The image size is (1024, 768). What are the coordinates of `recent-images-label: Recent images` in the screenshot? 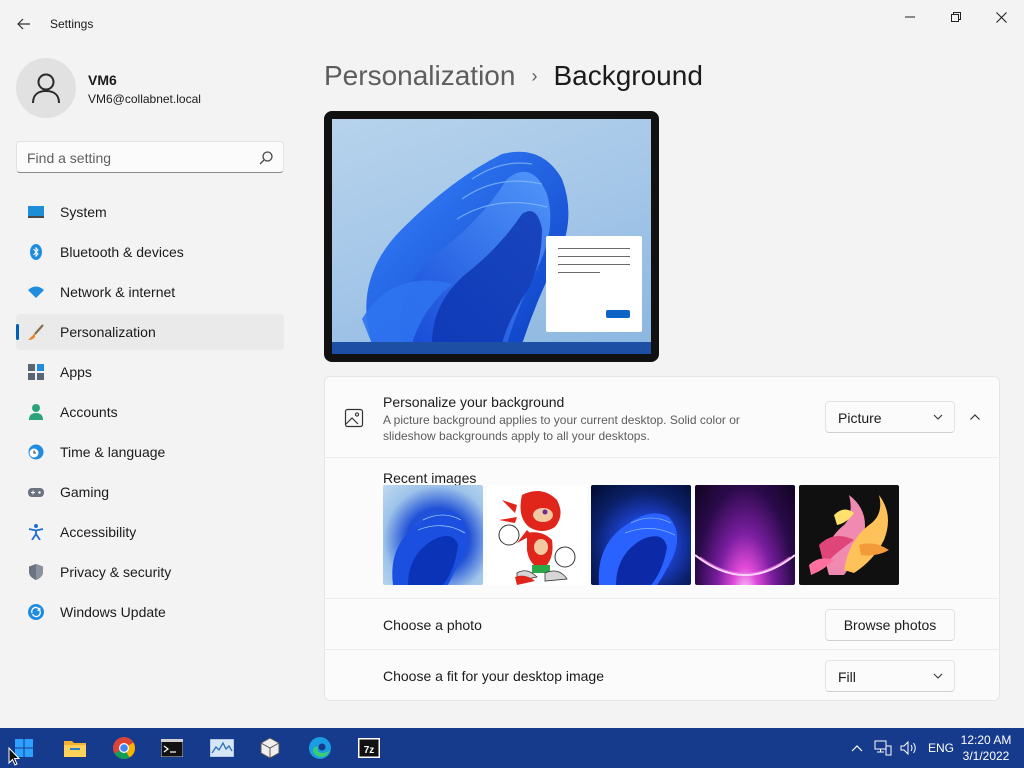 It's located at (430, 478).